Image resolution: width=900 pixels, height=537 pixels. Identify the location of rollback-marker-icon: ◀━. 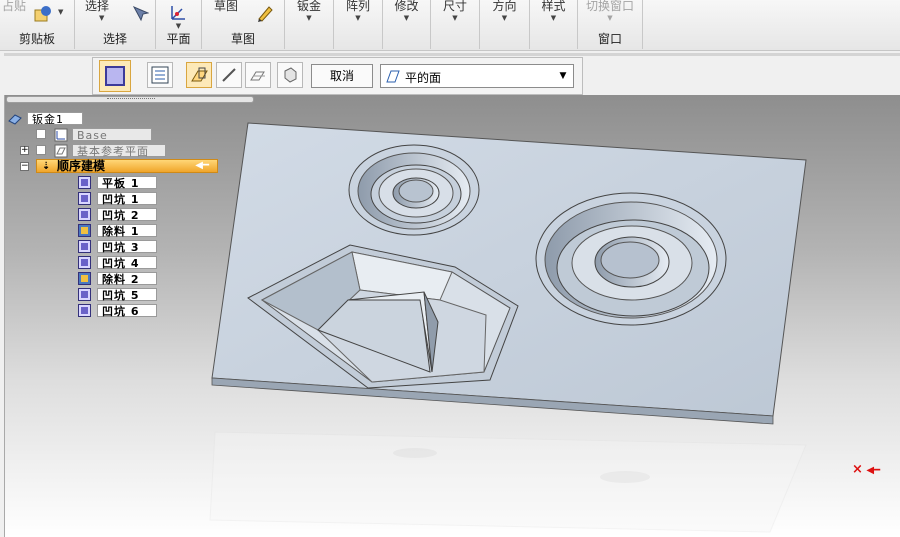
(202, 166).